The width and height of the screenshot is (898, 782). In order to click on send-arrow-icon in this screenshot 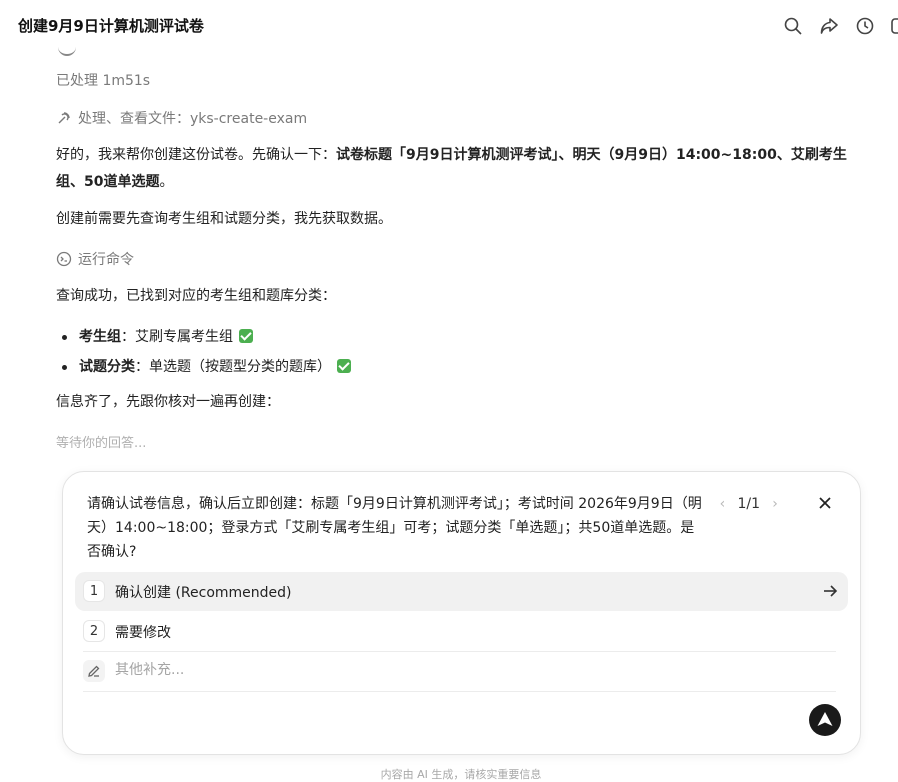, I will do `click(825, 719)`.